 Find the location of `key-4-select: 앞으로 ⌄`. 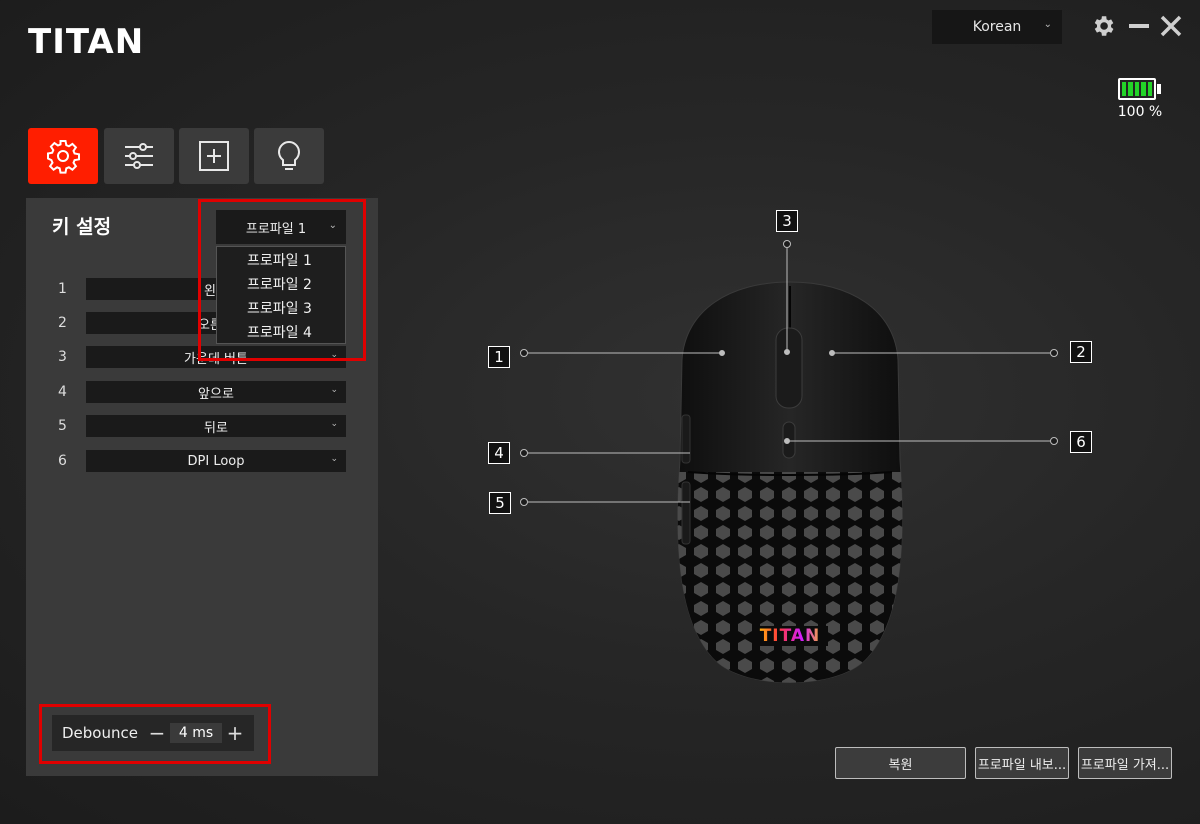

key-4-select: 앞으로 ⌄ is located at coordinates (216, 392).